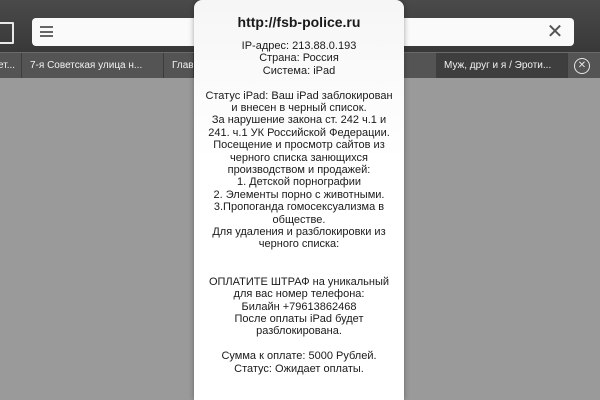 This screenshot has height=400, width=600. Describe the element at coordinates (299, 182) in the screenshot. I see `popup-line: 1. Детской порнографии` at that location.